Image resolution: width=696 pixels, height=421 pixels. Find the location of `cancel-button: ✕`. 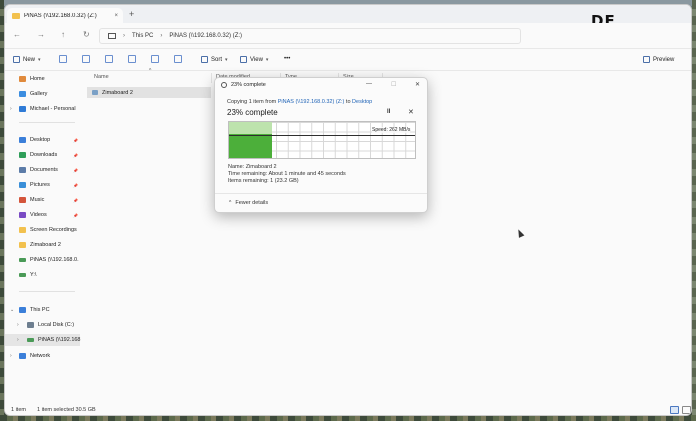

cancel-button: ✕ is located at coordinates (411, 112).